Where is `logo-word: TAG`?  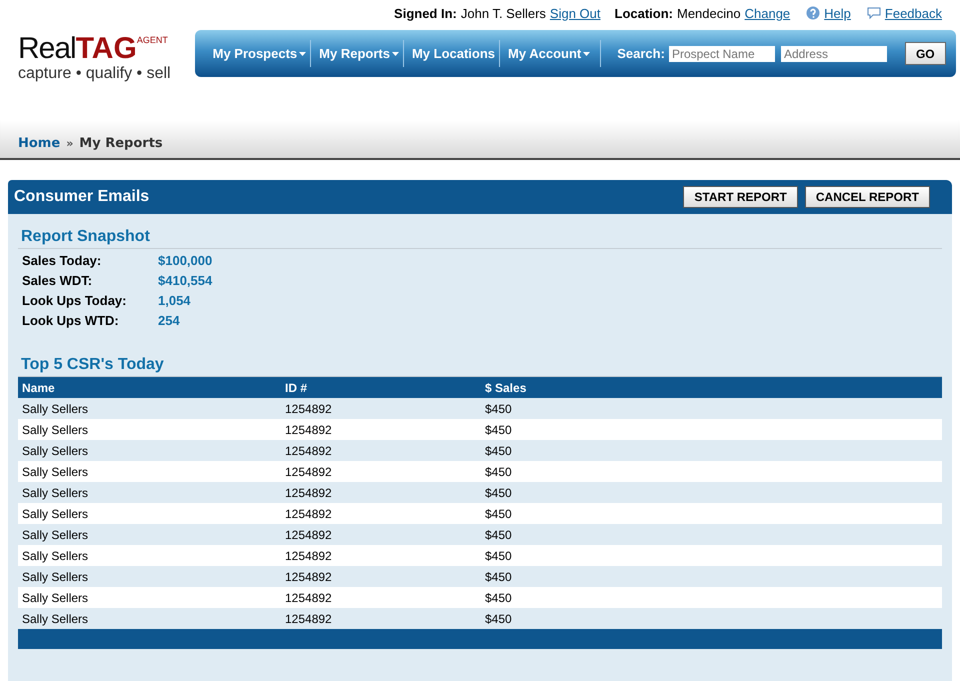
logo-word: TAG is located at coordinates (106, 49).